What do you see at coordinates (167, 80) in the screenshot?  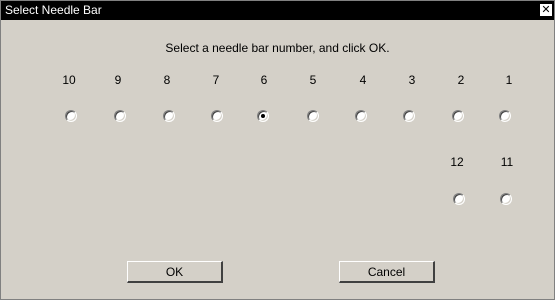 I see `needle-label-8: 8` at bounding box center [167, 80].